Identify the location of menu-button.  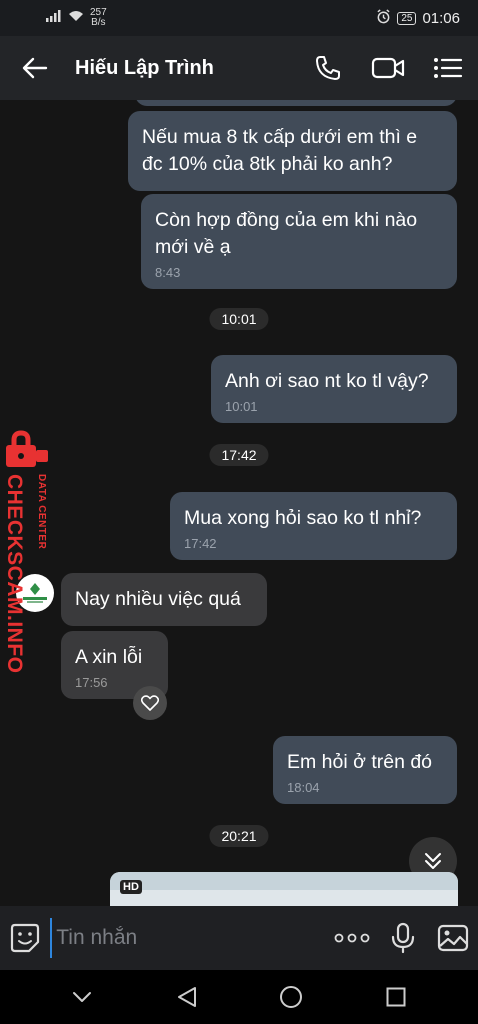
(448, 68).